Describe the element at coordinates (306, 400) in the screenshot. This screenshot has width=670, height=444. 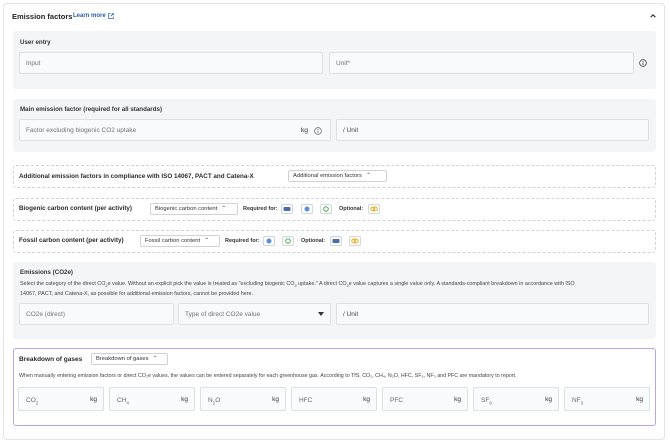
I see `gas-name: HFC` at that location.